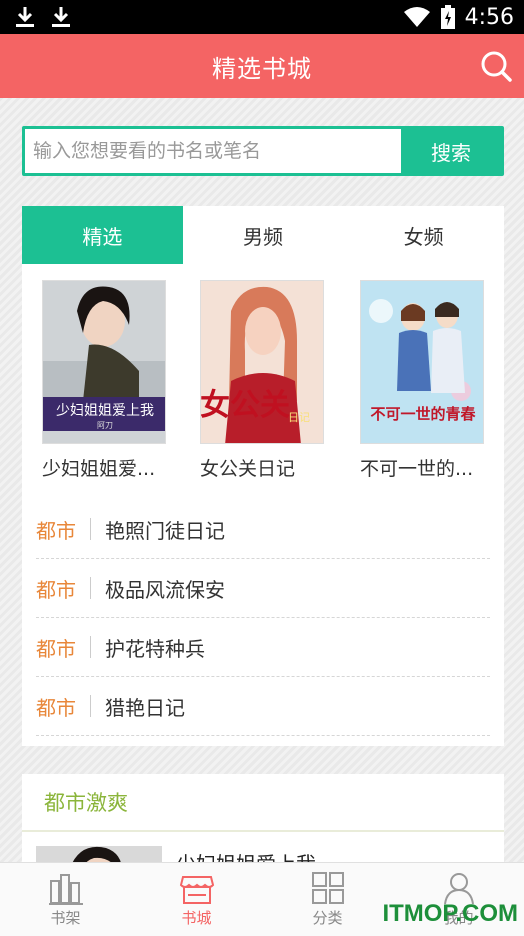 The height and width of the screenshot is (936, 524). I want to click on store-icon, so click(196, 890).